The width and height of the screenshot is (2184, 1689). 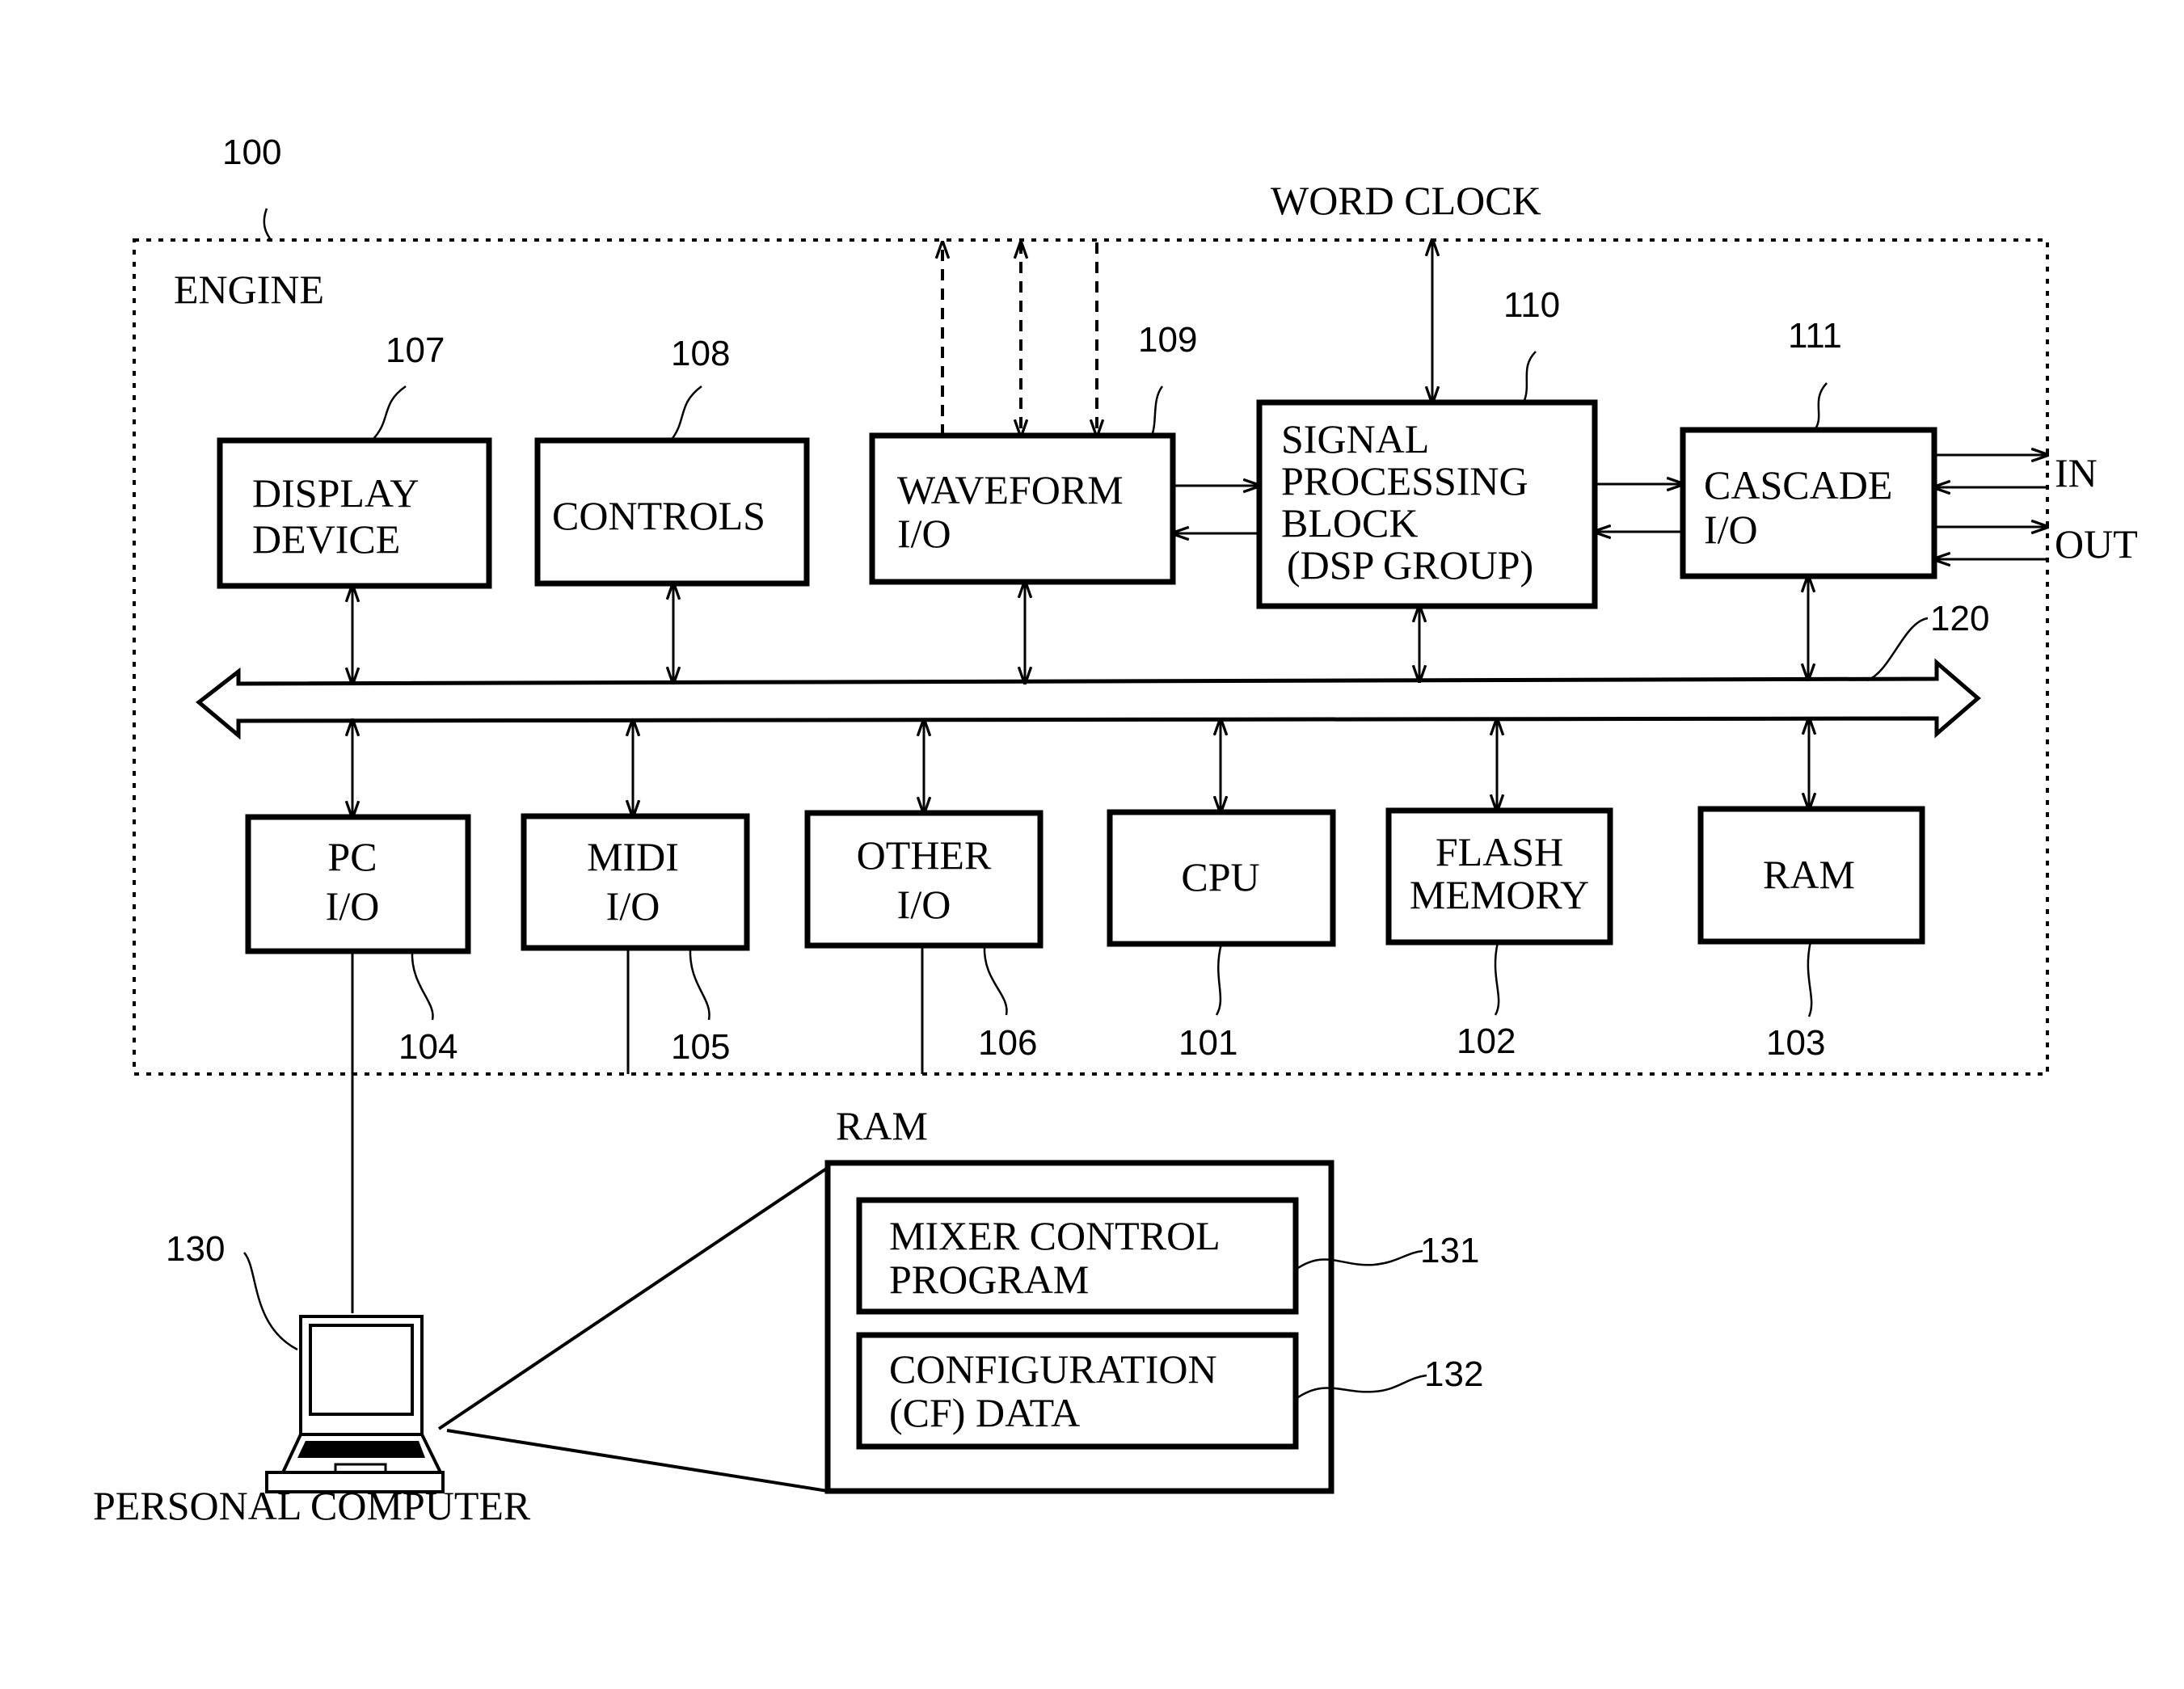 What do you see at coordinates (1499, 895) in the screenshot?
I see `block-label: MEMORY` at bounding box center [1499, 895].